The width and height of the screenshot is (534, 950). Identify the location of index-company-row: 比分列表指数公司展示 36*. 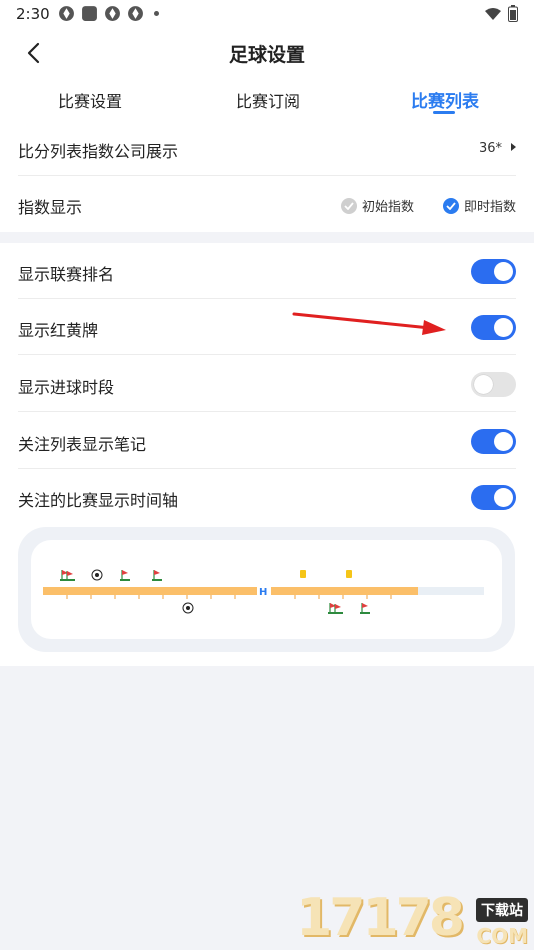
(267, 148).